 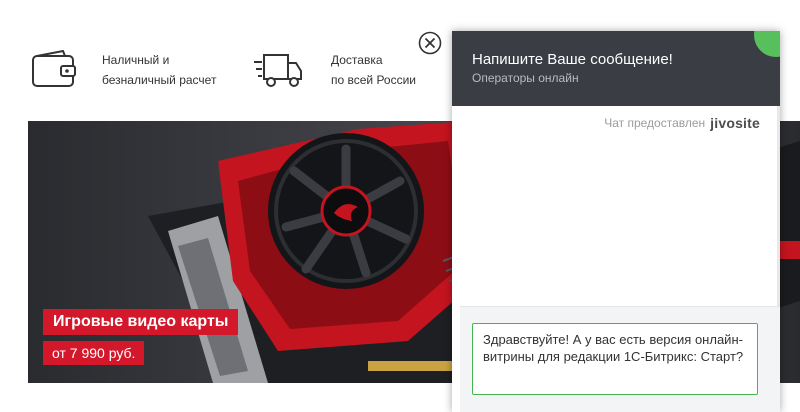 I want to click on banner-price: от 7 990 руб., so click(x=94, y=353).